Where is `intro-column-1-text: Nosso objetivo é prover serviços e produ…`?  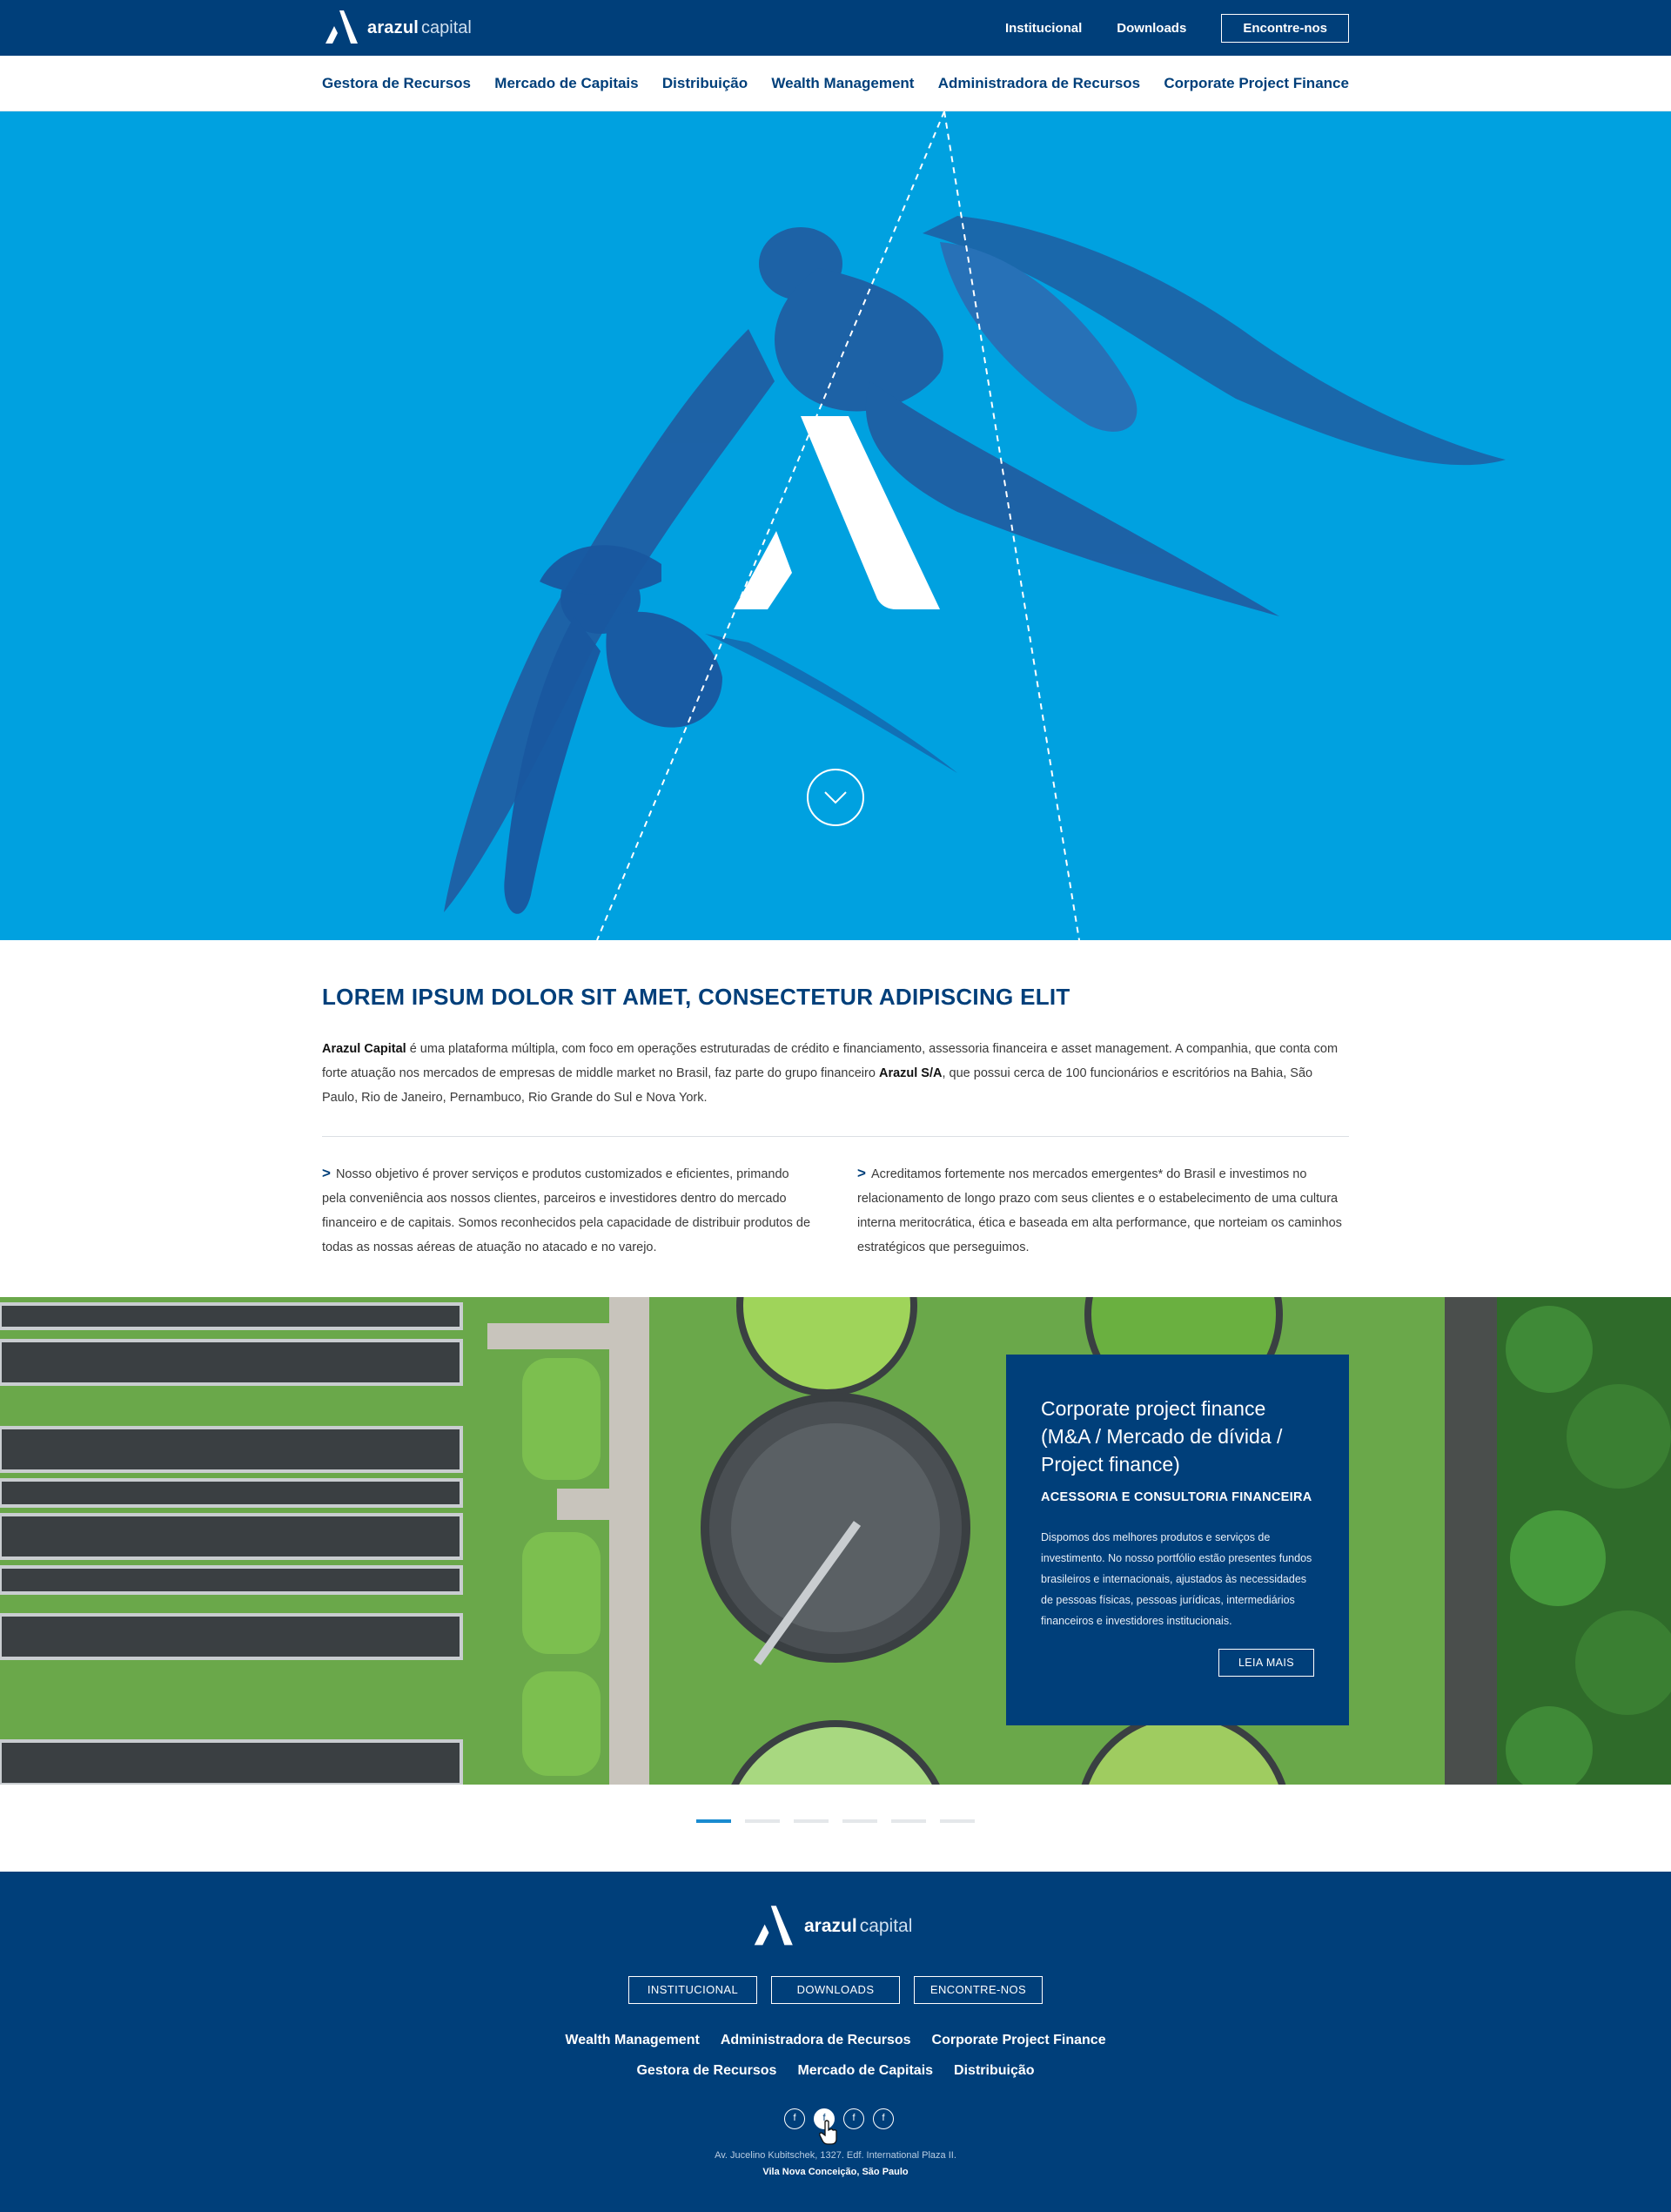 intro-column-1-text: Nosso objetivo é prover serviços e produ… is located at coordinates (566, 1210).